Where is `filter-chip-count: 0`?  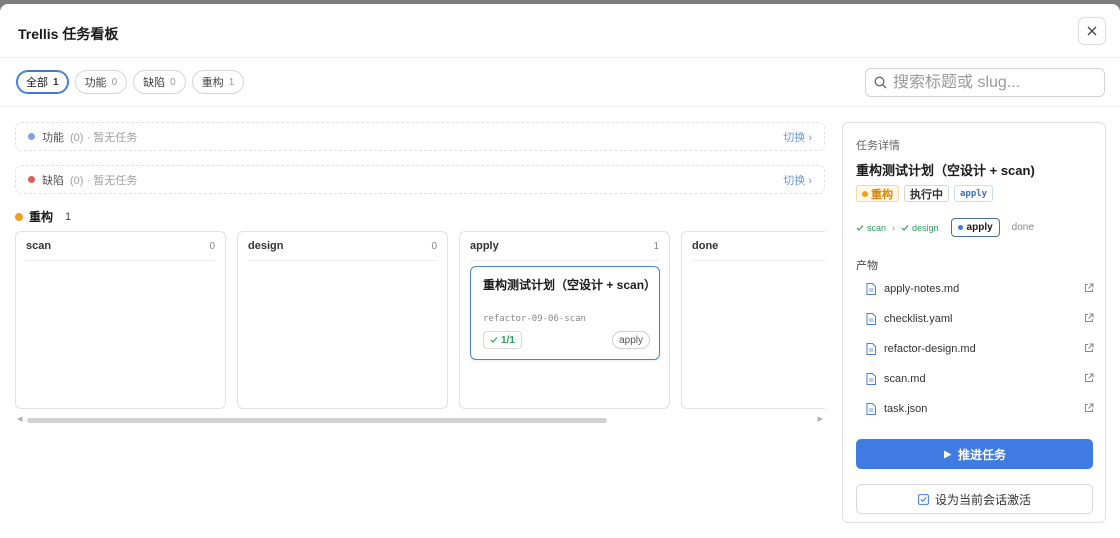
filter-chip-count: 0 is located at coordinates (173, 82).